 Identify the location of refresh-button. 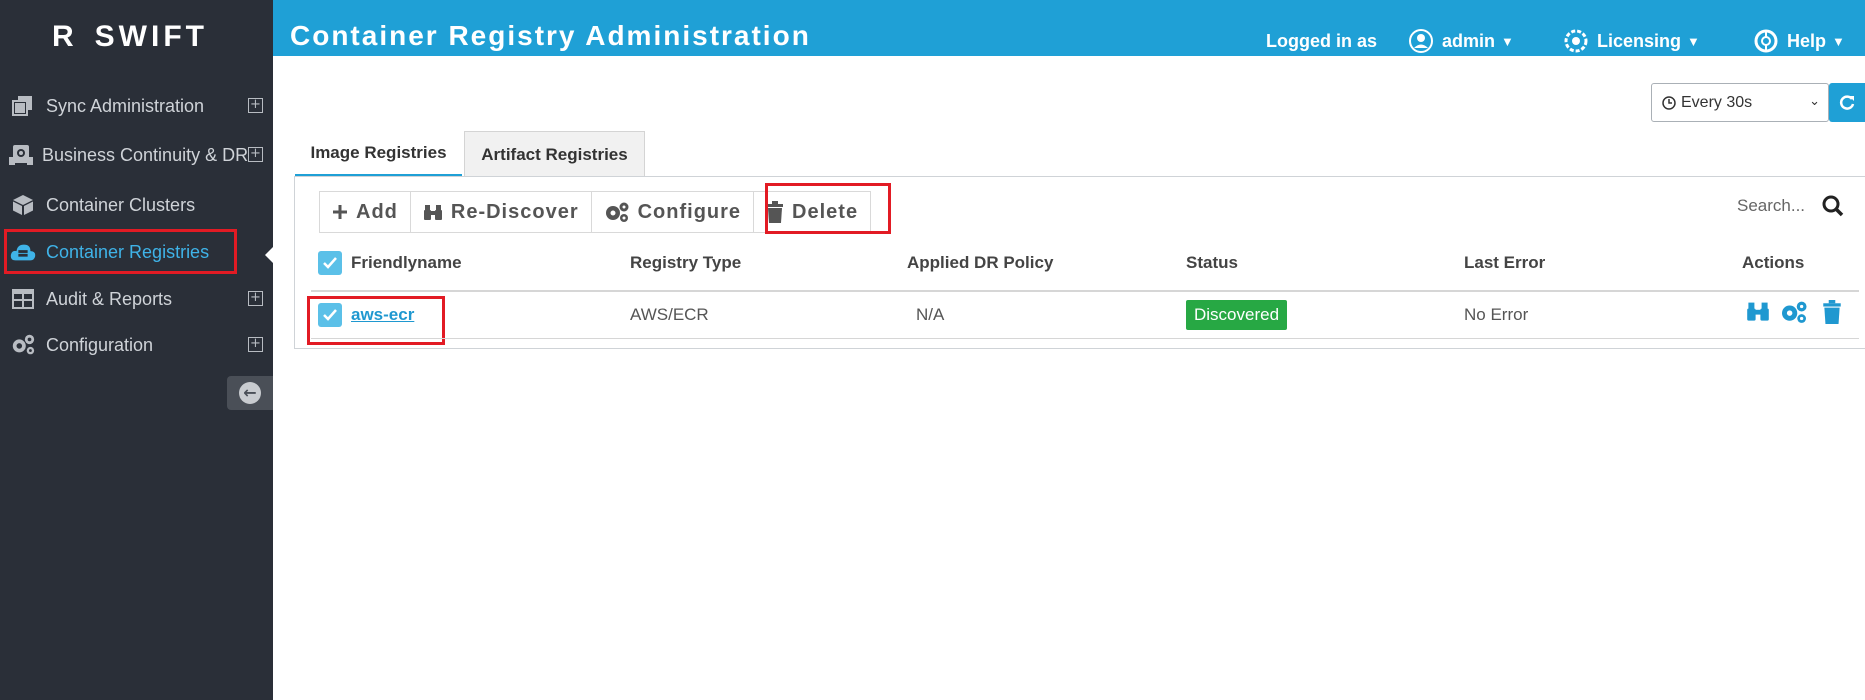
(1847, 102).